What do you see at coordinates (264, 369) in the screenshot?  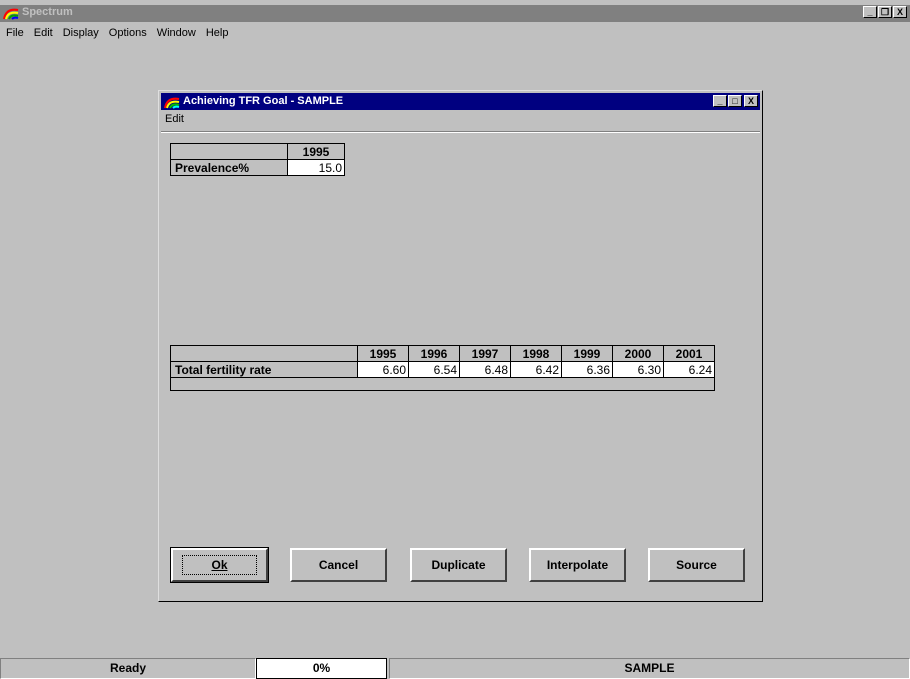 I see `tfr-label: Total fertility rate` at bounding box center [264, 369].